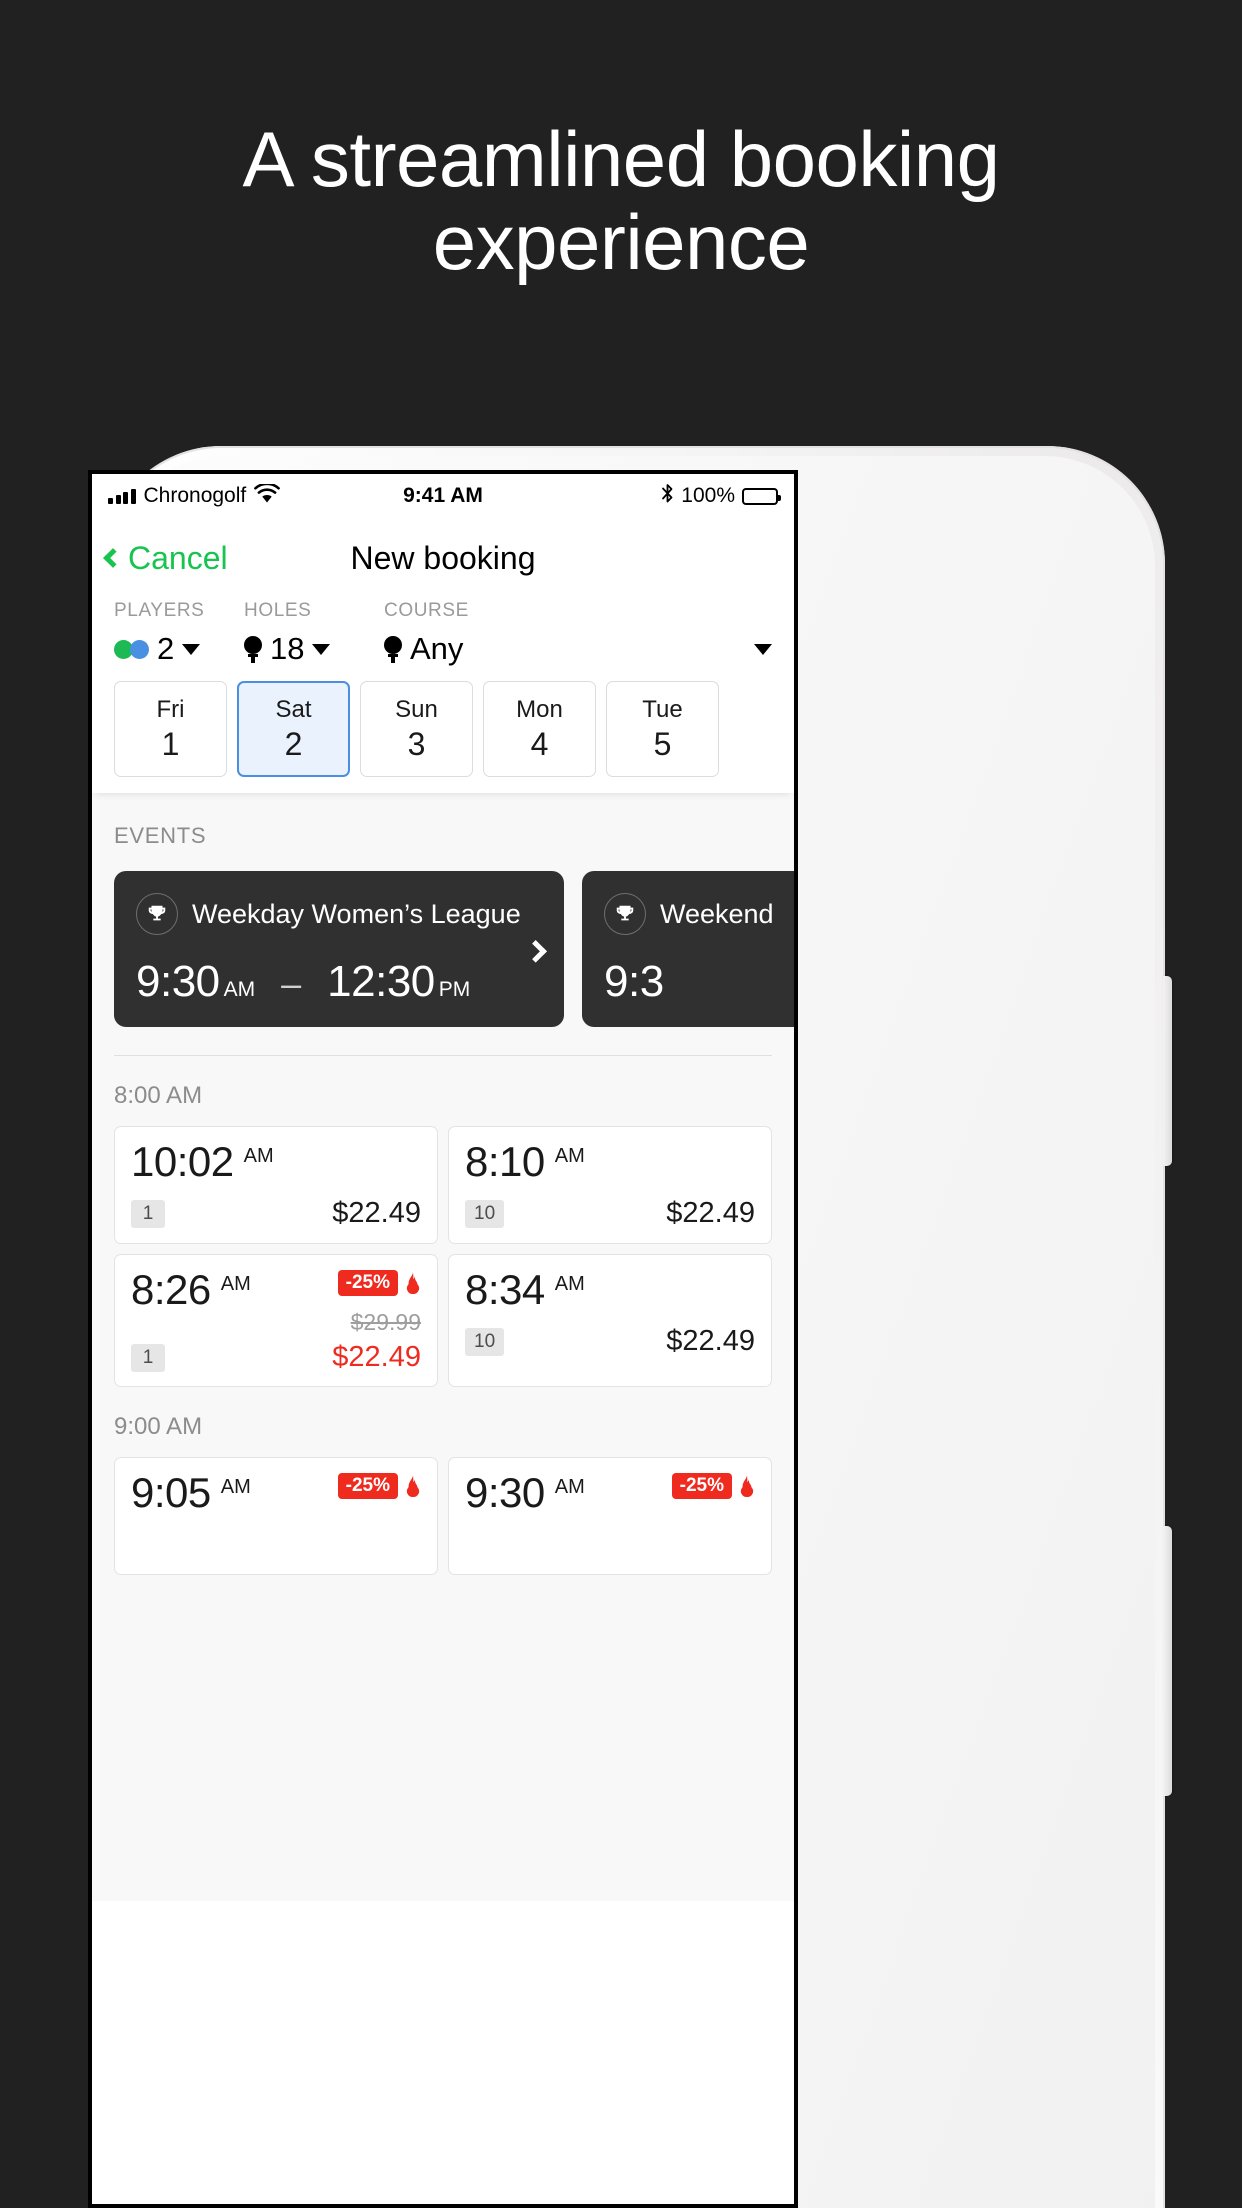 Image resolution: width=1242 pixels, height=2208 pixels. I want to click on filter-course: COURSE Any, so click(578, 633).